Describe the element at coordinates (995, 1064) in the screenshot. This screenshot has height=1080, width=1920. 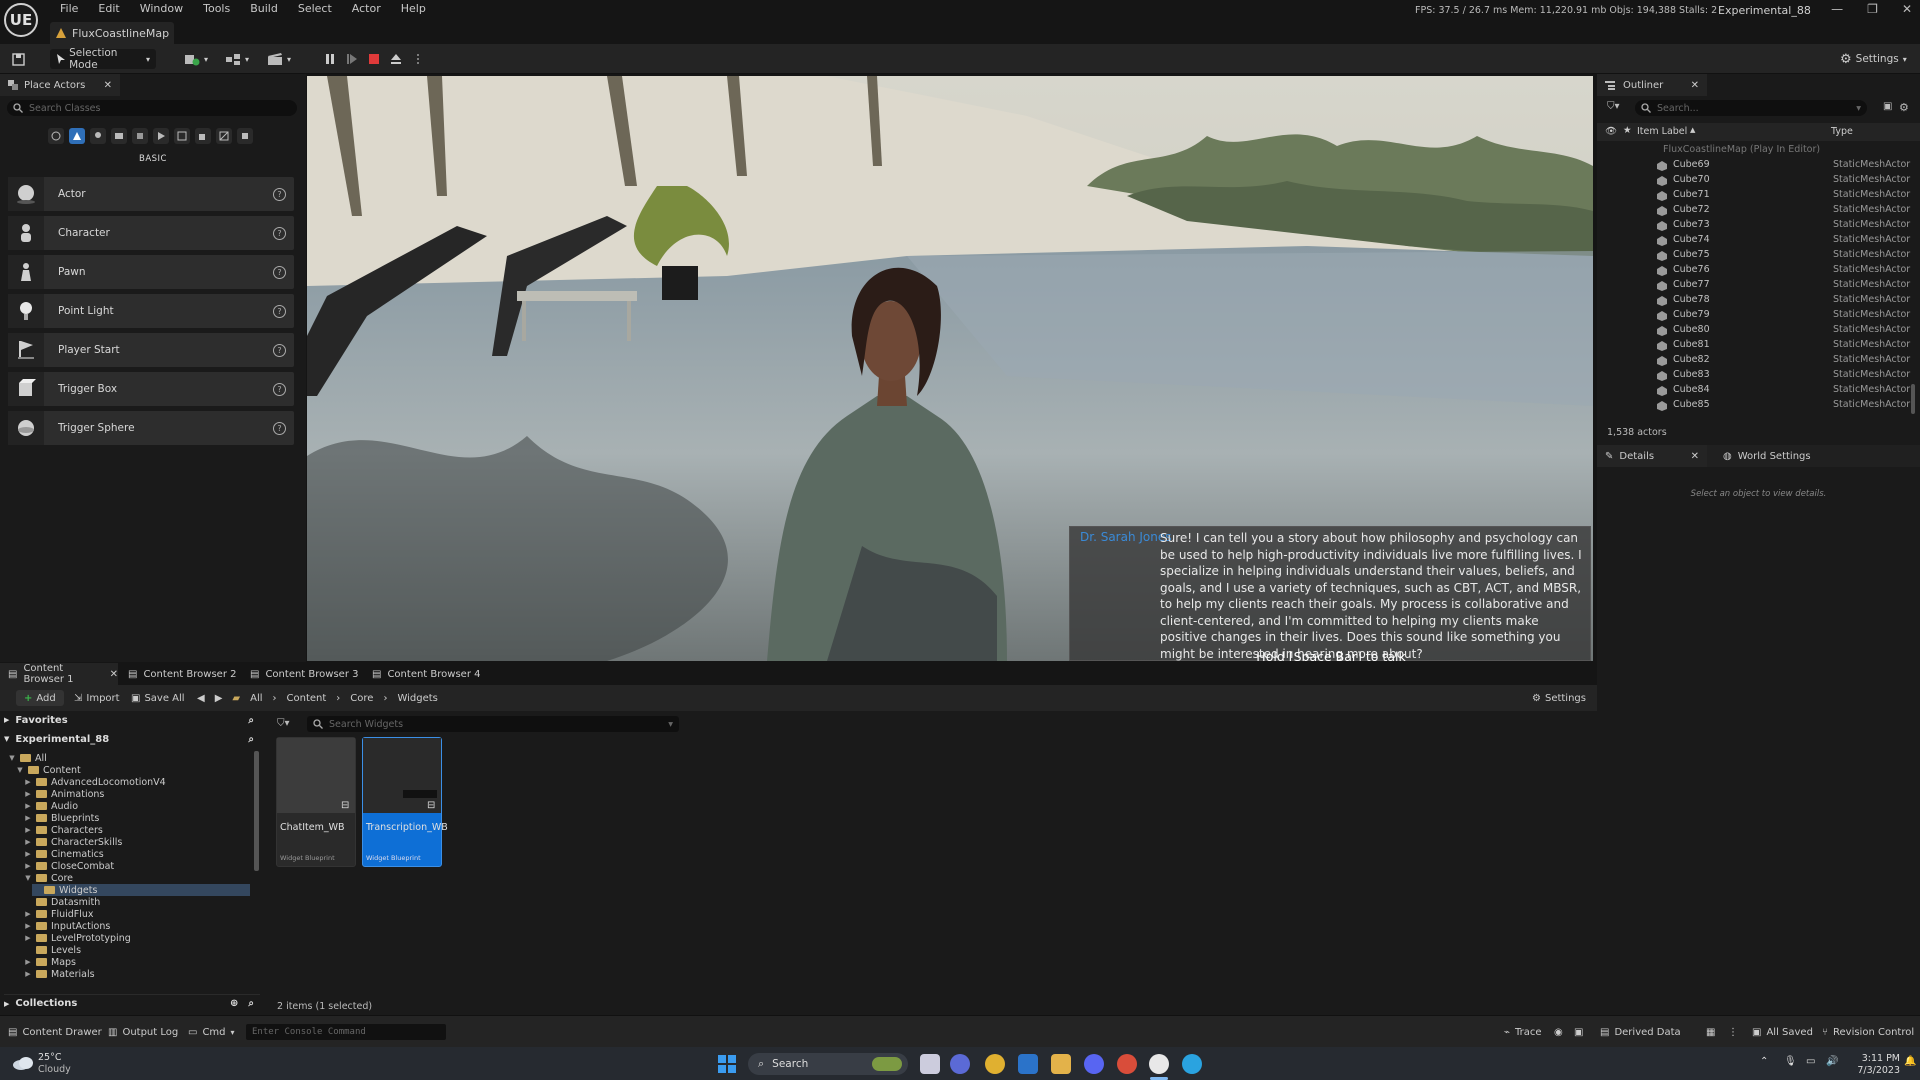
I see `chrome-icon` at that location.